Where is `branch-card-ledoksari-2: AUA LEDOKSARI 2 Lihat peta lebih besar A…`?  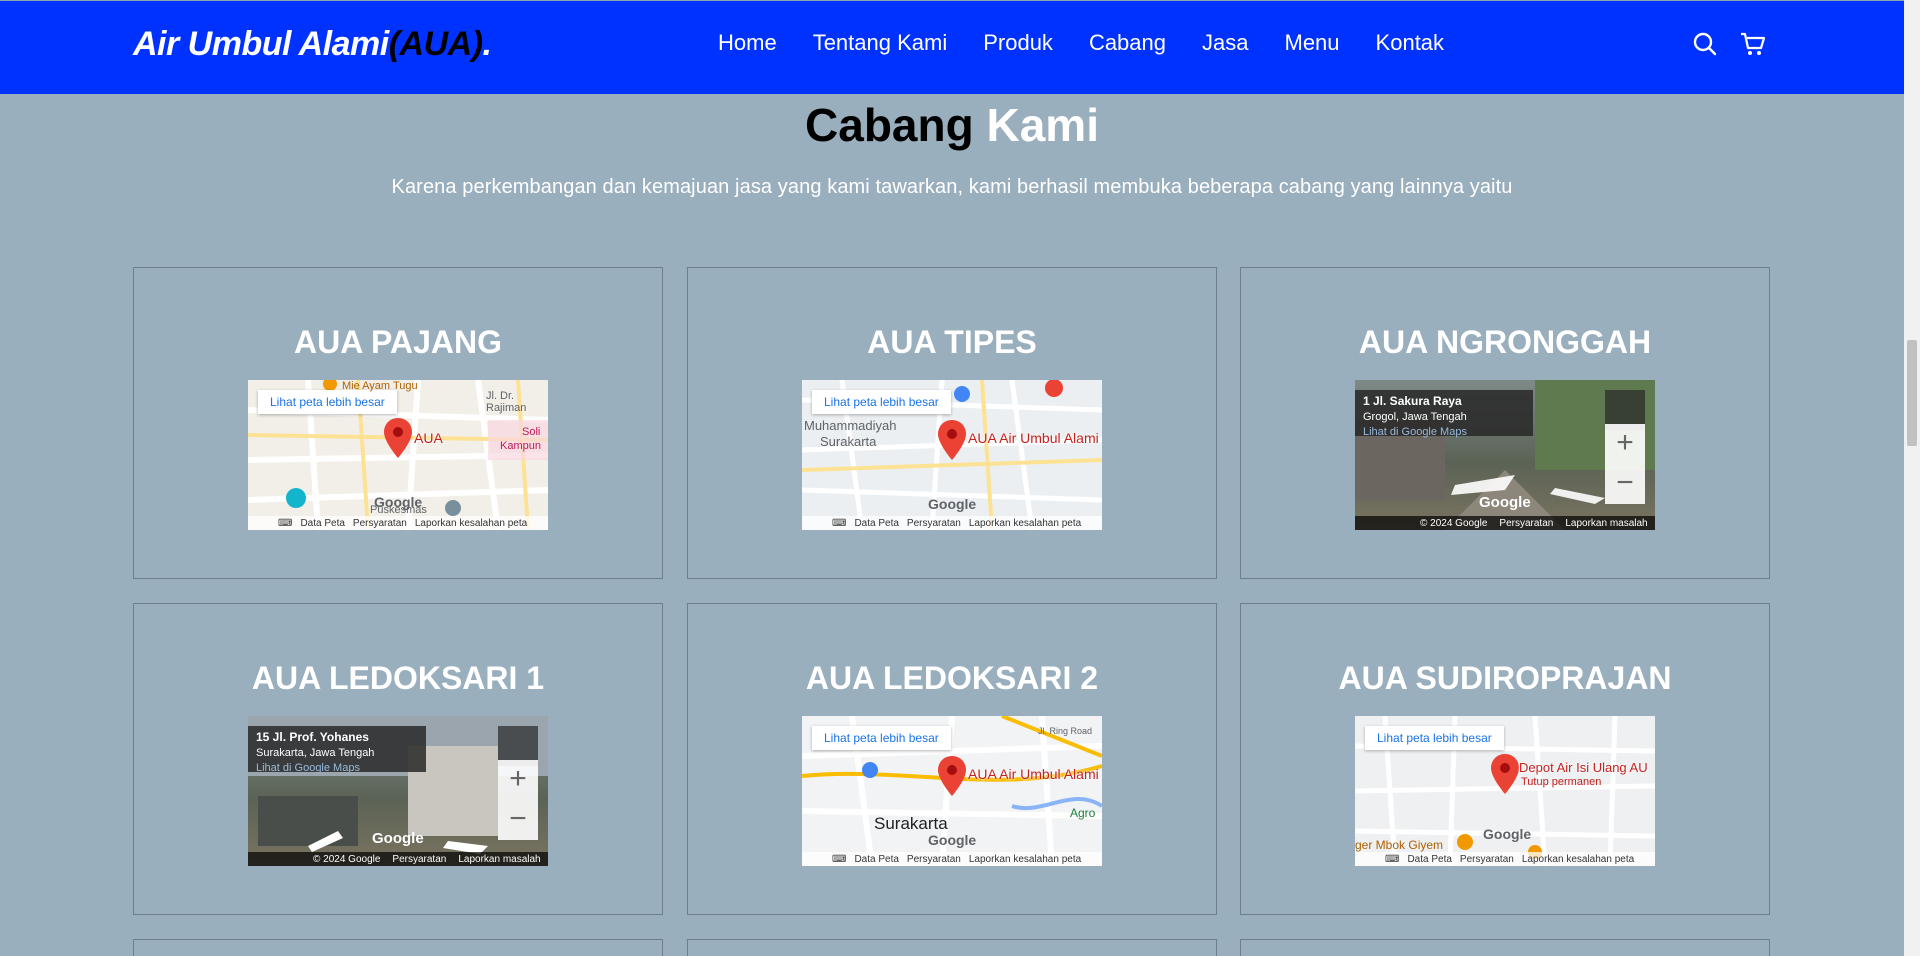
branch-card-ledoksari-2: AUA LEDOKSARI 2 Lihat peta lebih besar A… is located at coordinates (952, 759).